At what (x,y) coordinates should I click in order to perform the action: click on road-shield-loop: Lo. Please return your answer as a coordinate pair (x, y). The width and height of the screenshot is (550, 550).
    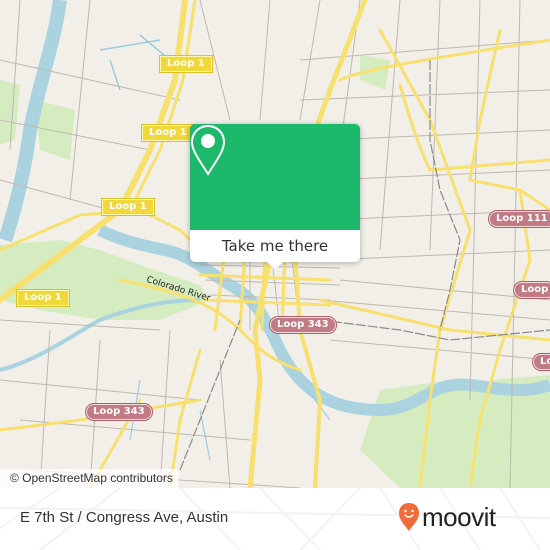
    Looking at the image, I should click on (541, 362).